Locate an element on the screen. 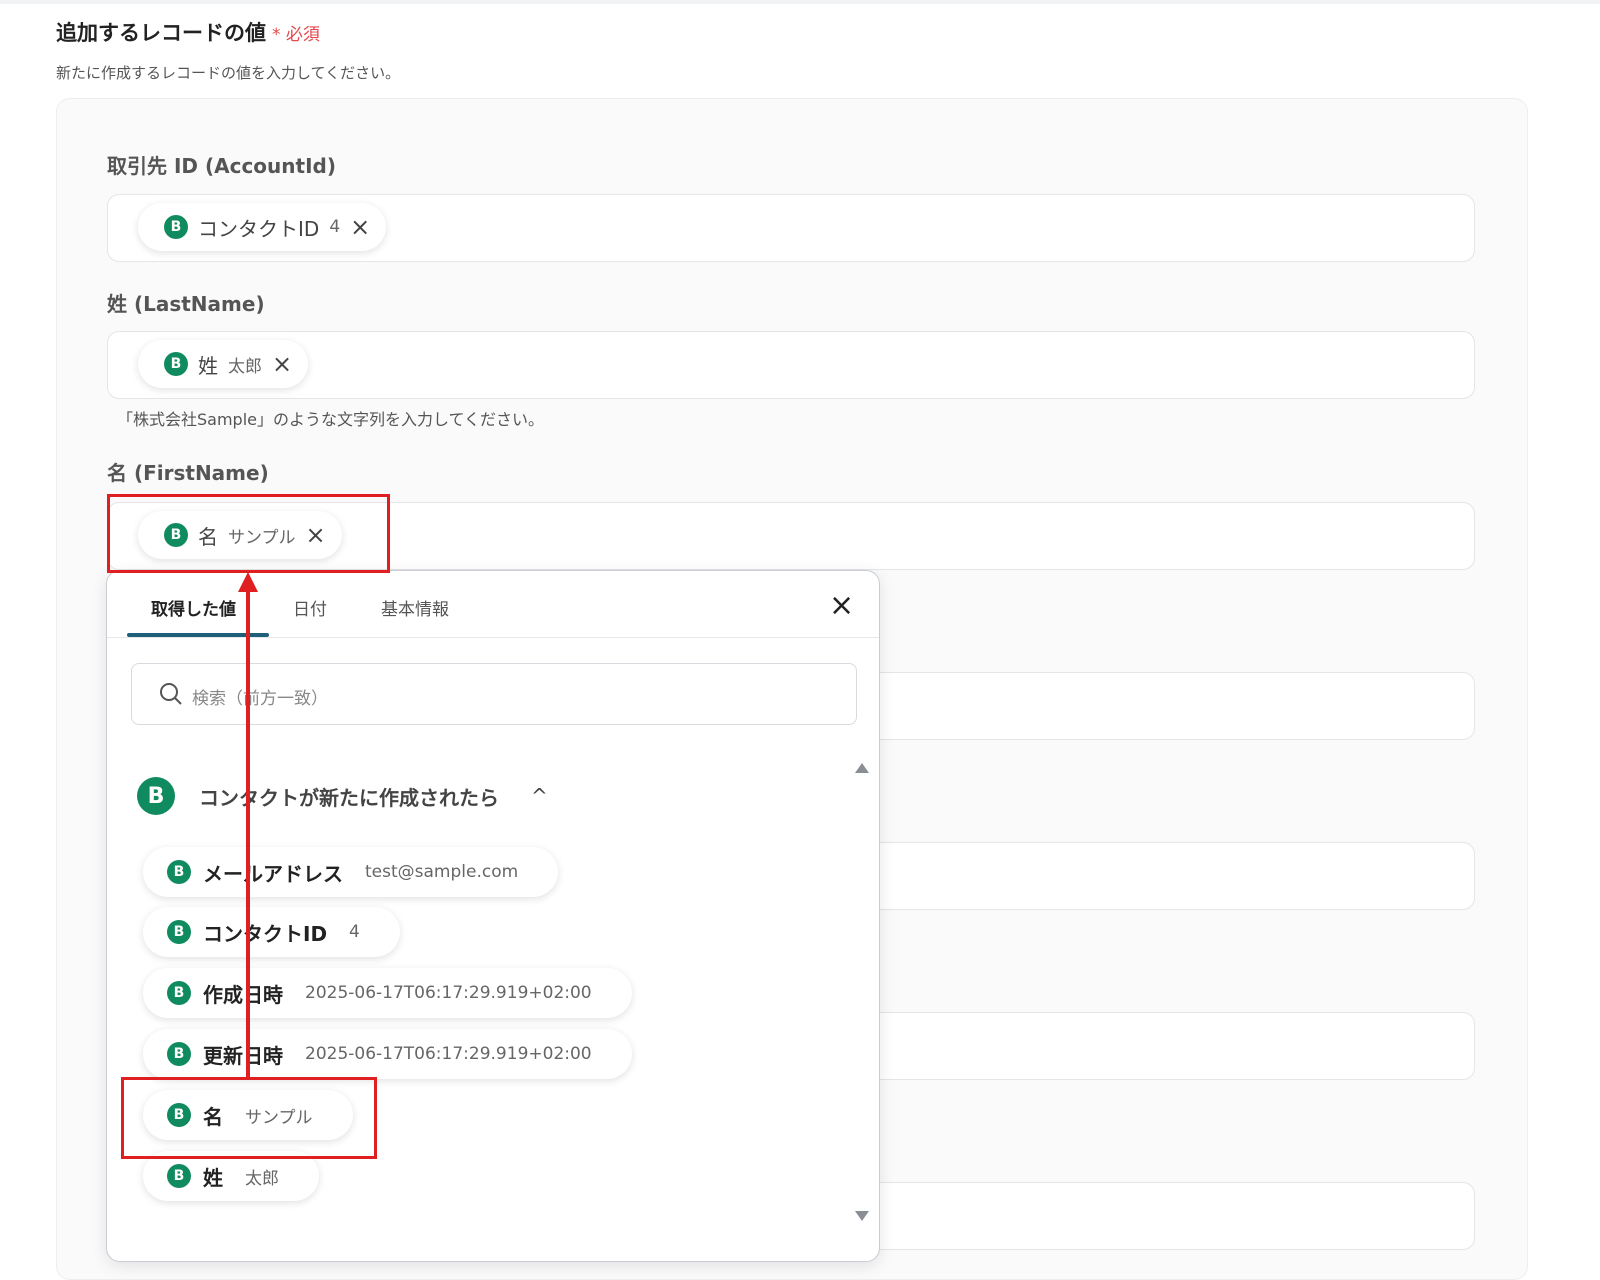 This screenshot has height=1280, width=1600. item-name: メールアドレス is located at coordinates (273, 873).